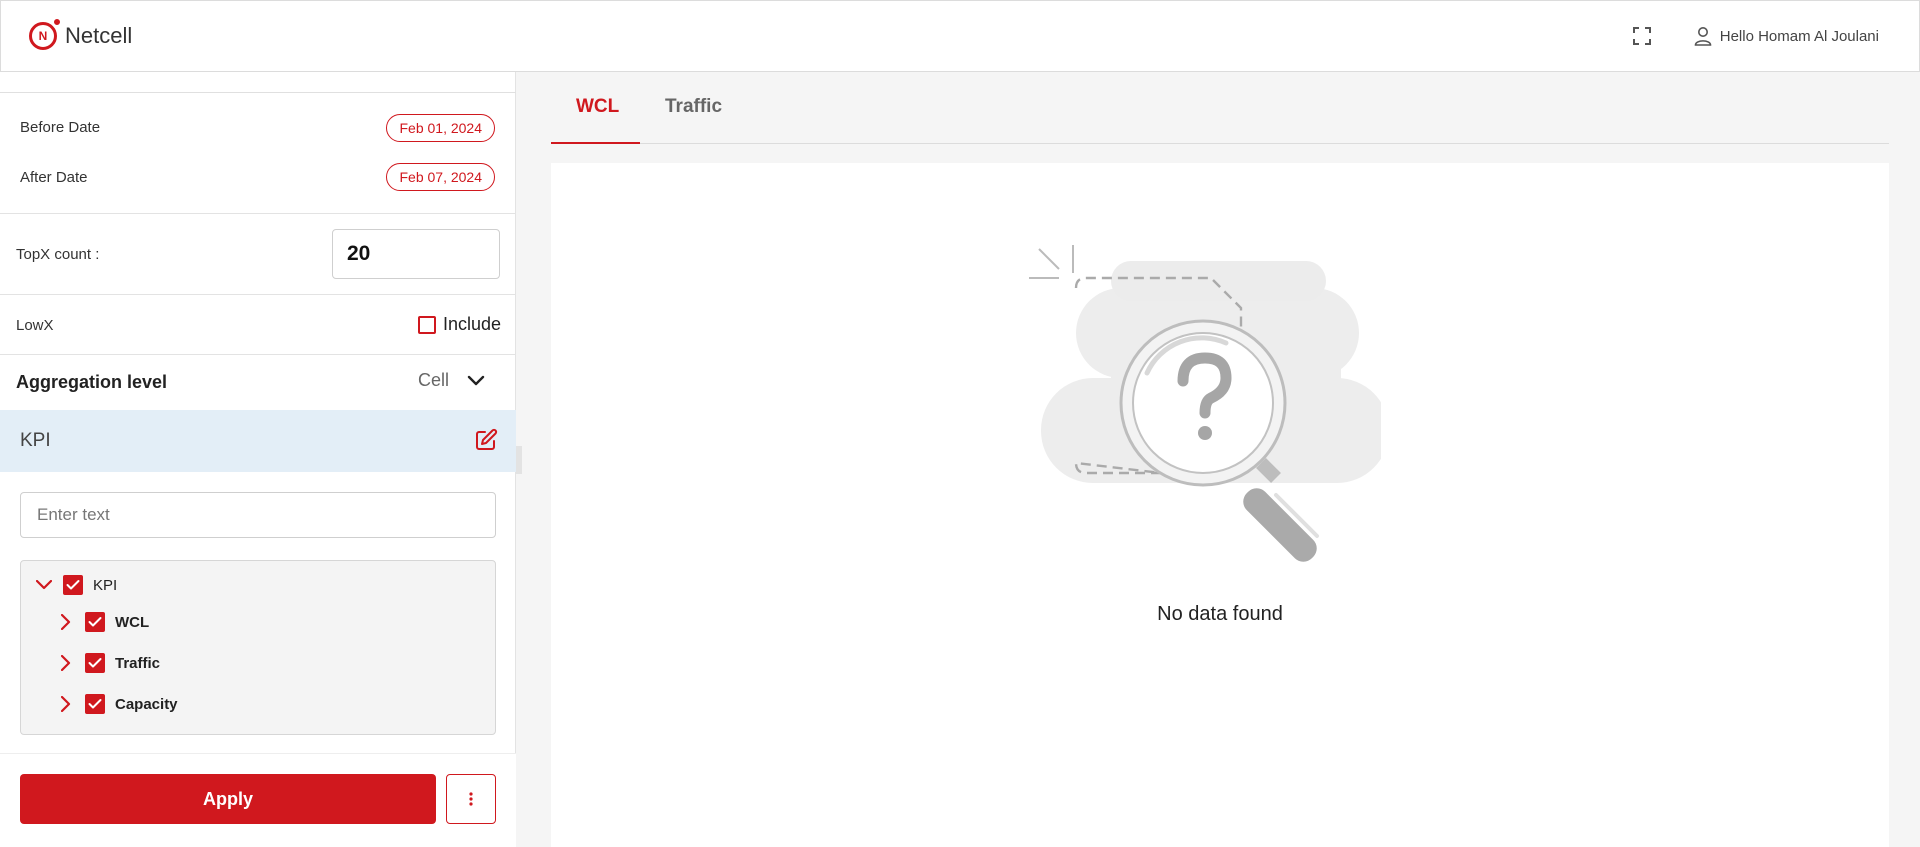 This screenshot has height=847, width=1920. I want to click on logo-mark: N, so click(45, 33).